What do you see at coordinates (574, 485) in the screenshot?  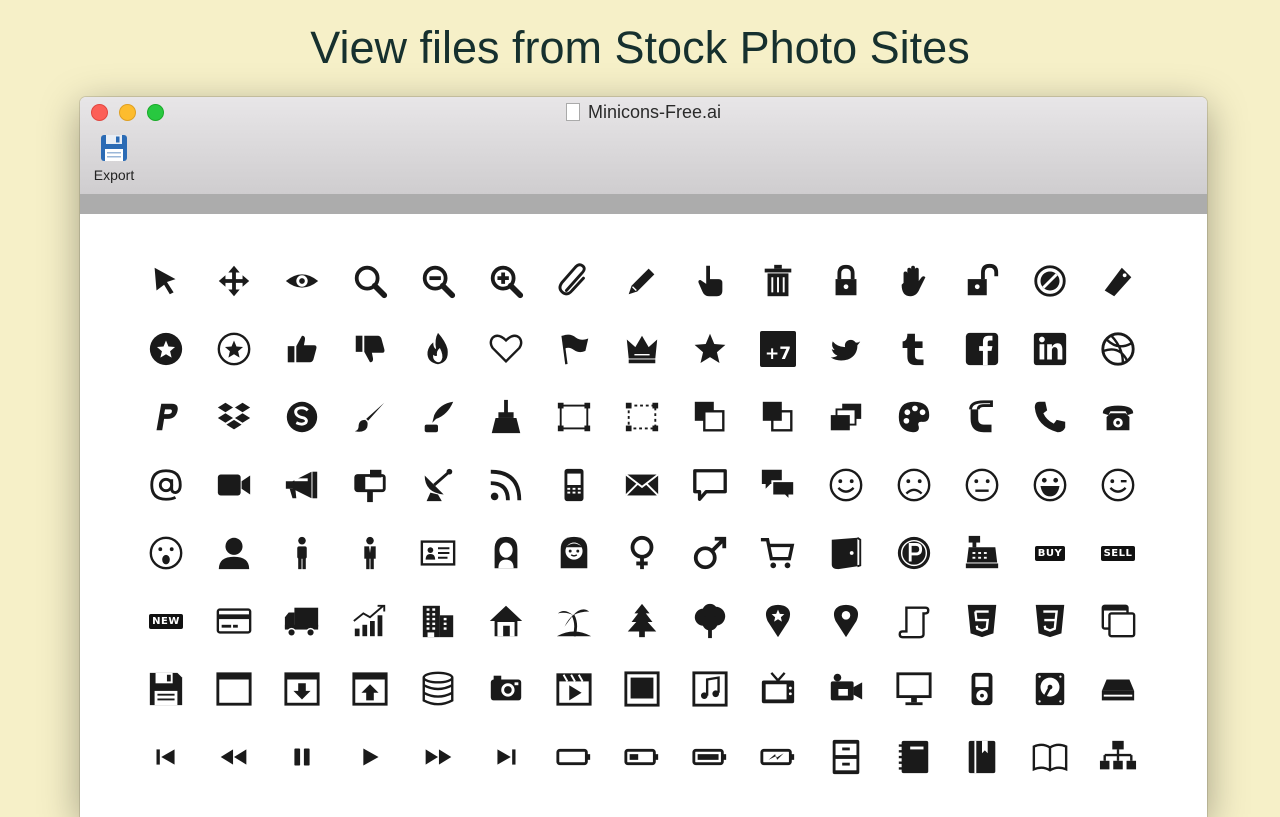 I see `mobile-phone-icon` at bounding box center [574, 485].